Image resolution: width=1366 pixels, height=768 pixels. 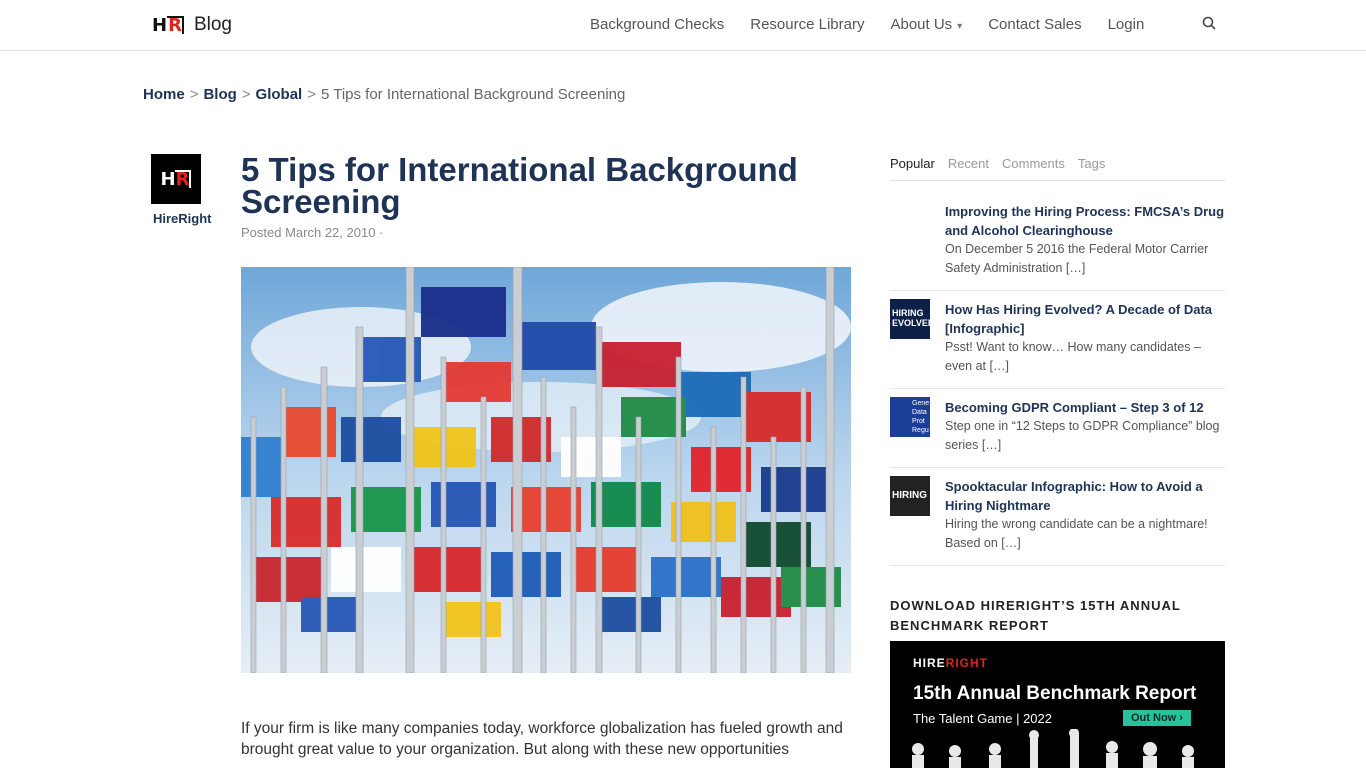 What do you see at coordinates (164, 94) in the screenshot?
I see `breadcrumb-home: Home` at bounding box center [164, 94].